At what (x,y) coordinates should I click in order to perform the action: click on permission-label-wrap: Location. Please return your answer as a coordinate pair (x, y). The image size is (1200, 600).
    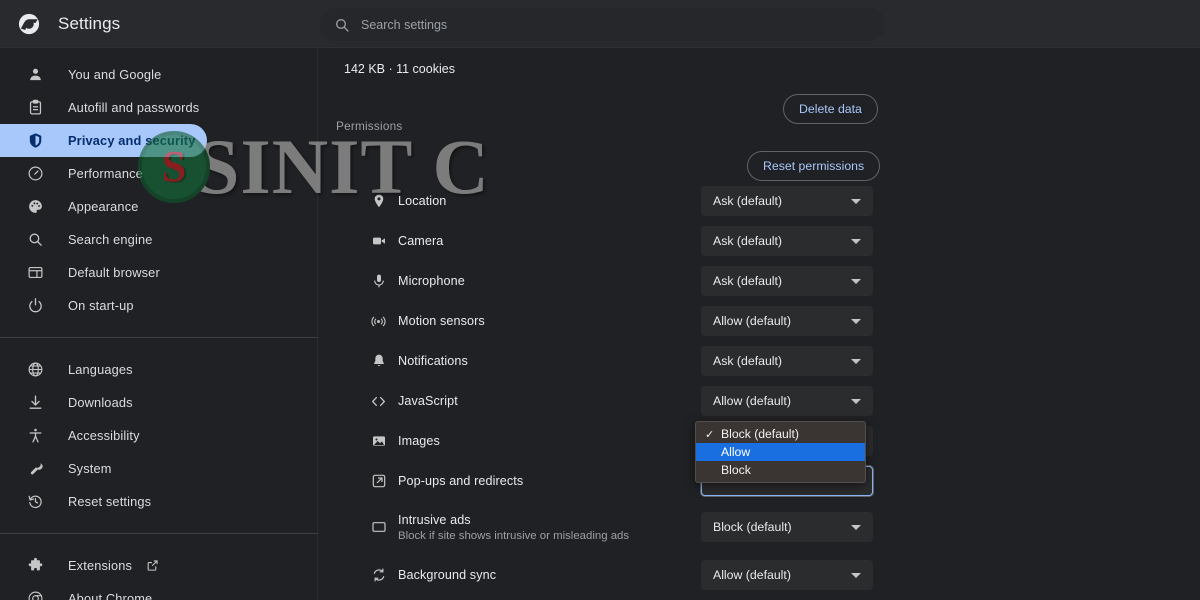
    Looking at the image, I should click on (422, 201).